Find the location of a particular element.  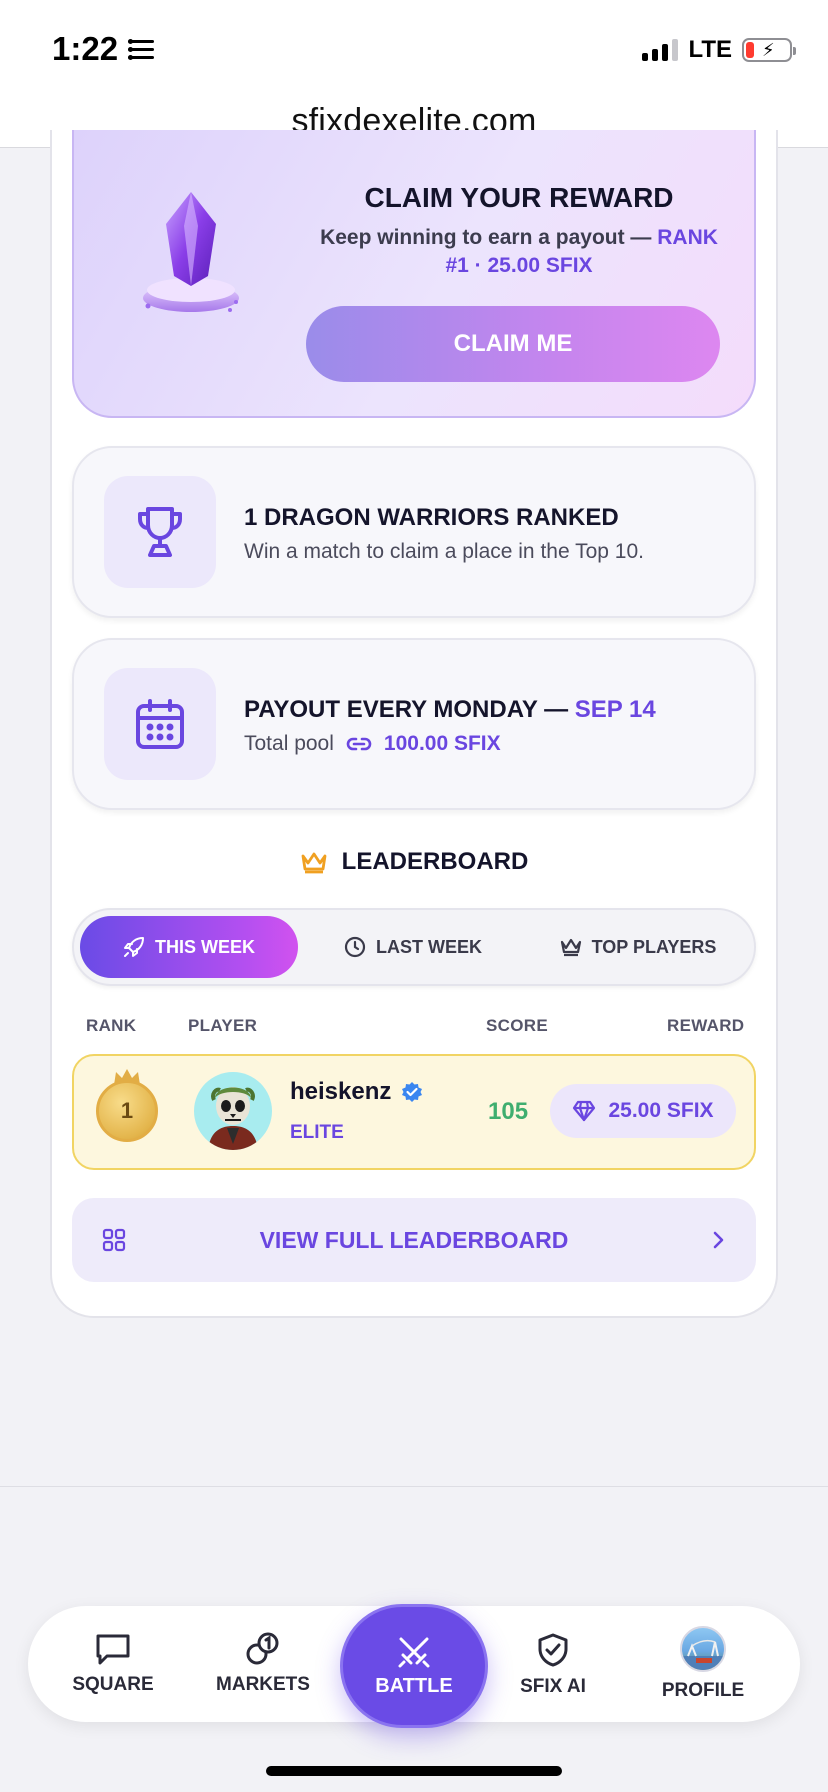

network-label: LTE is located at coordinates (710, 49).